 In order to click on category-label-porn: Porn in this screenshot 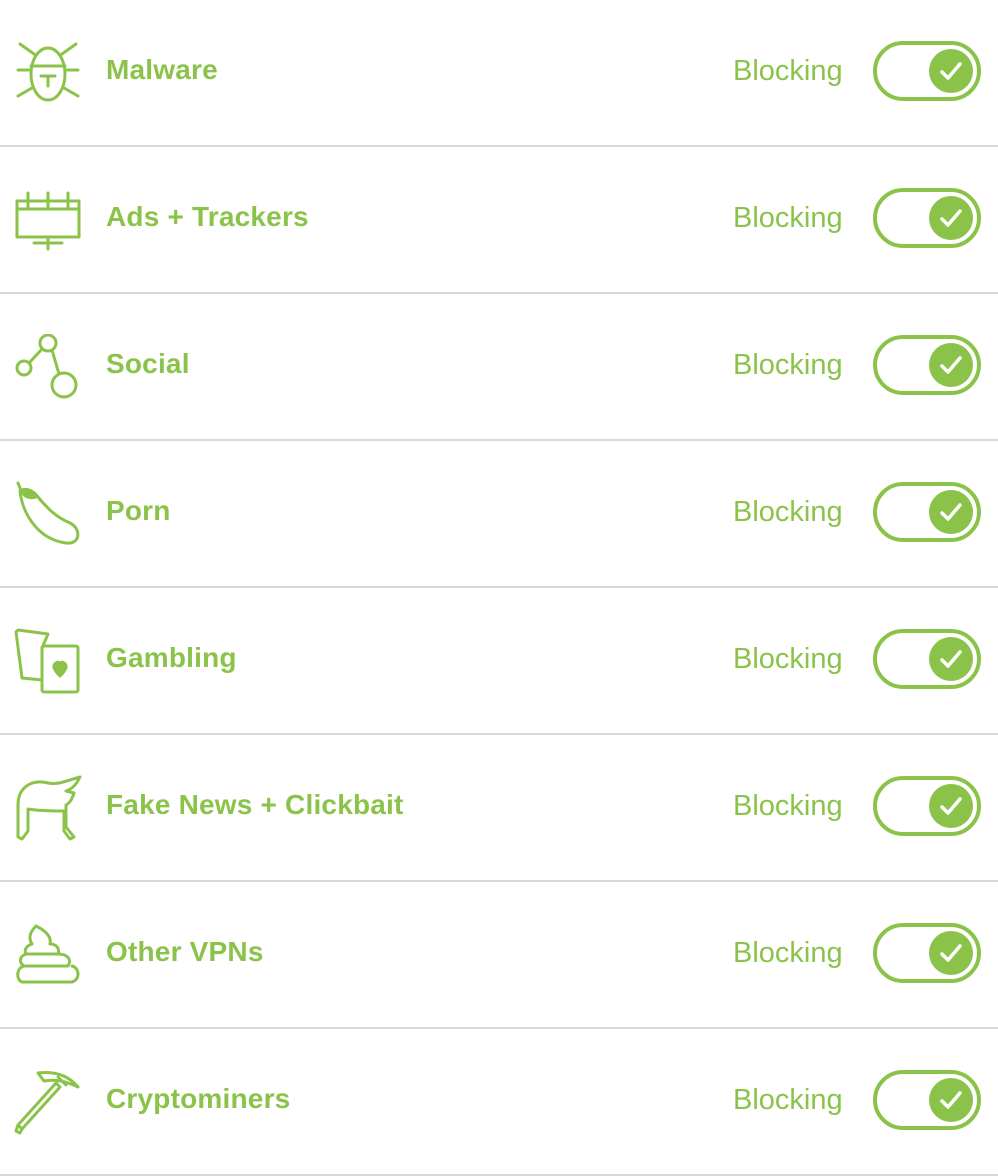, I will do `click(138, 510)`.